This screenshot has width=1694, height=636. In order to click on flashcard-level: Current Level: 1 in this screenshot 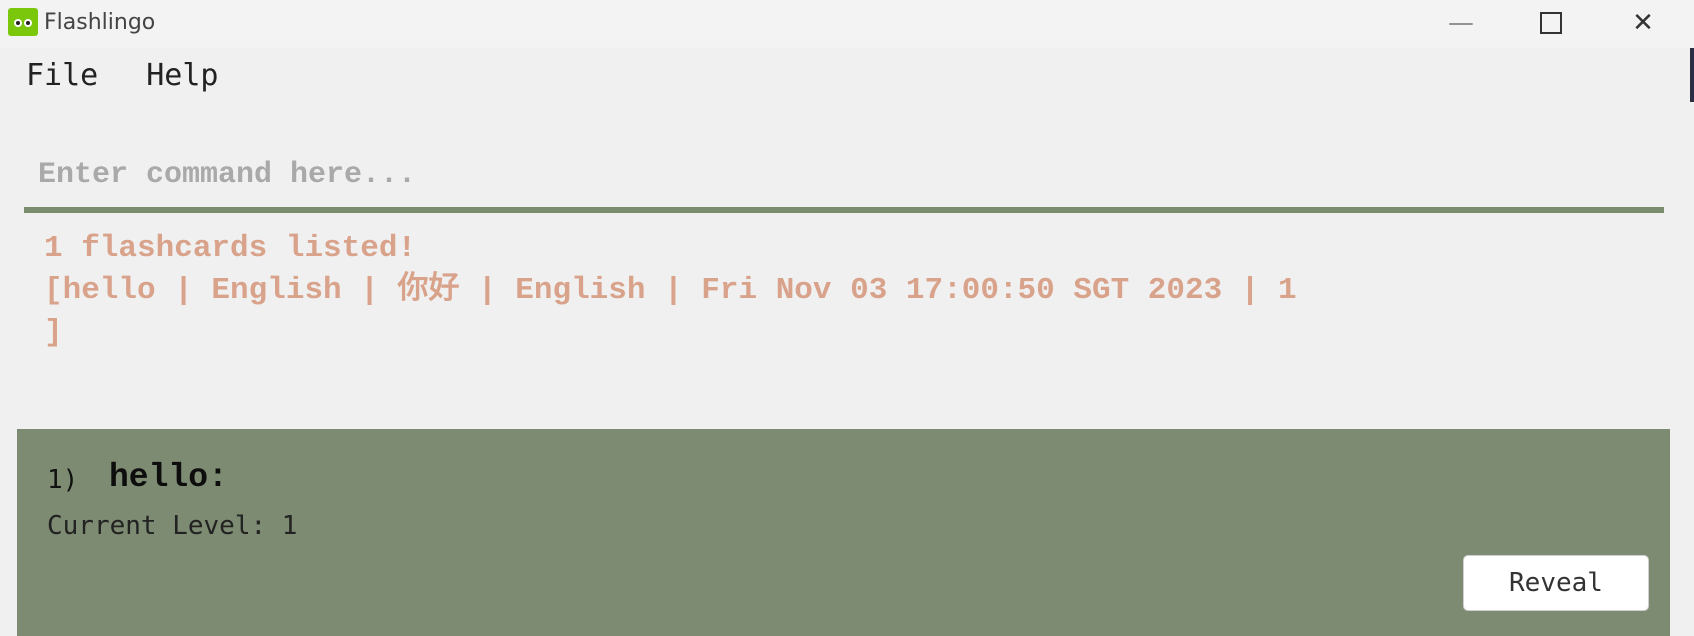, I will do `click(172, 526)`.